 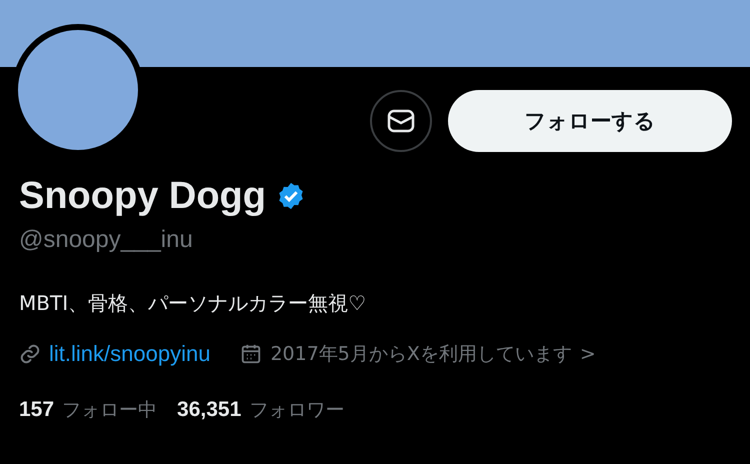 I want to click on stat-count: 157, so click(x=36, y=410).